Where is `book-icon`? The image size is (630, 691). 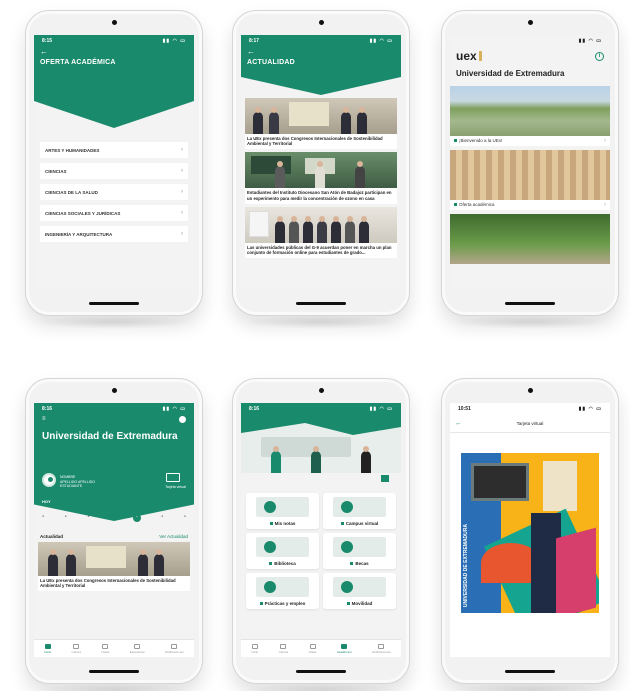
book-icon is located at coordinates (385, 478).